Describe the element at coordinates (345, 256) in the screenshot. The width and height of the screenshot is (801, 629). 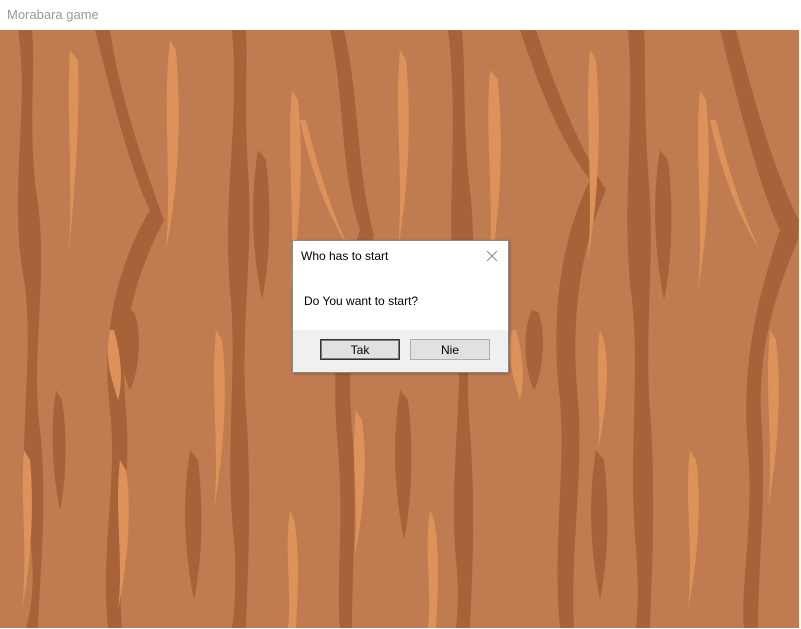
I see `dialog-title: Who has to start` at that location.